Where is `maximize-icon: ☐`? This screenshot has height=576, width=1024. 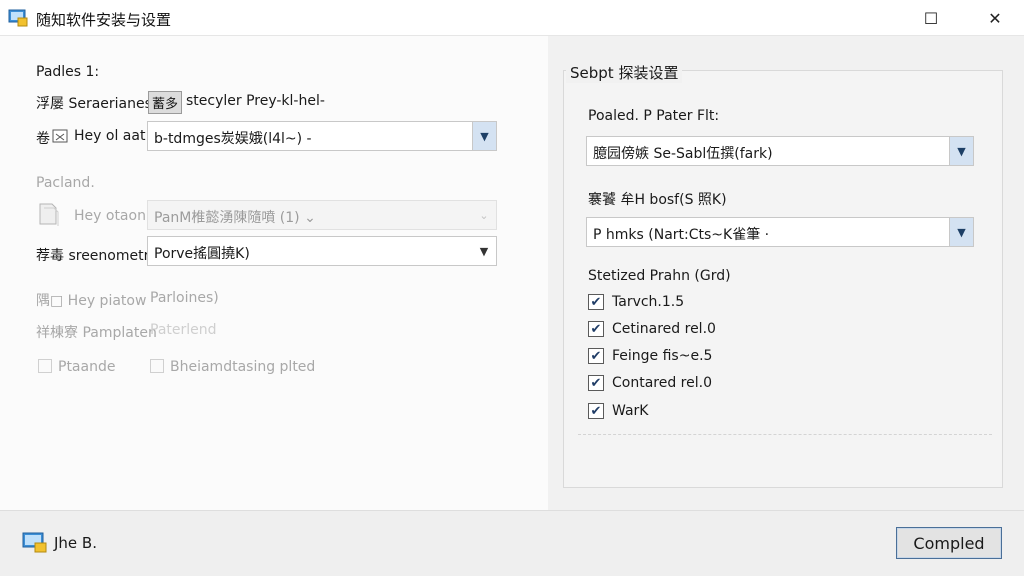
maximize-icon: ☐ is located at coordinates (931, 18).